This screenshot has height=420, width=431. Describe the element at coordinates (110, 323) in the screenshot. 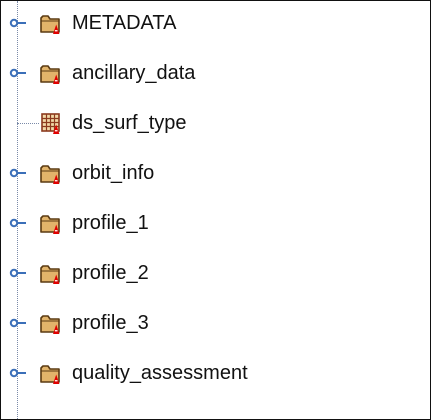

I see `tree-node-label: profile_3` at that location.